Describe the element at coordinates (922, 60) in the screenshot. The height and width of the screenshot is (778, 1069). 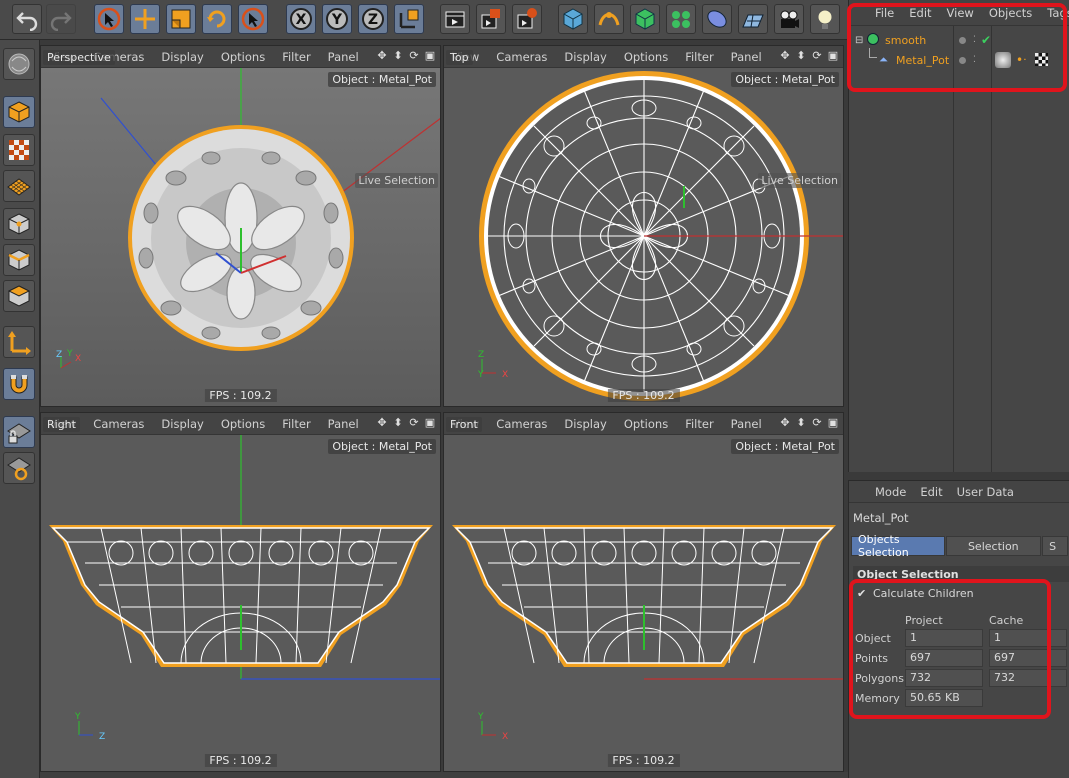
I see `object-name: Metal_Pot` at that location.